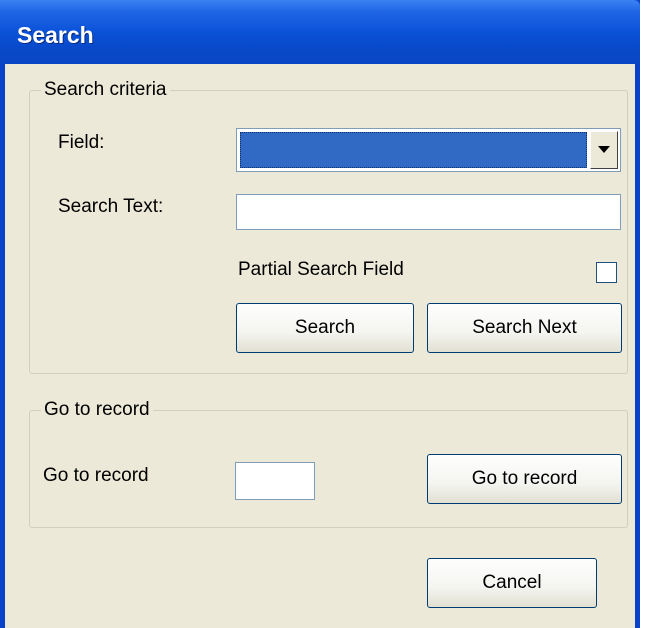  What do you see at coordinates (81, 142) in the screenshot?
I see `field-label: Field:` at bounding box center [81, 142].